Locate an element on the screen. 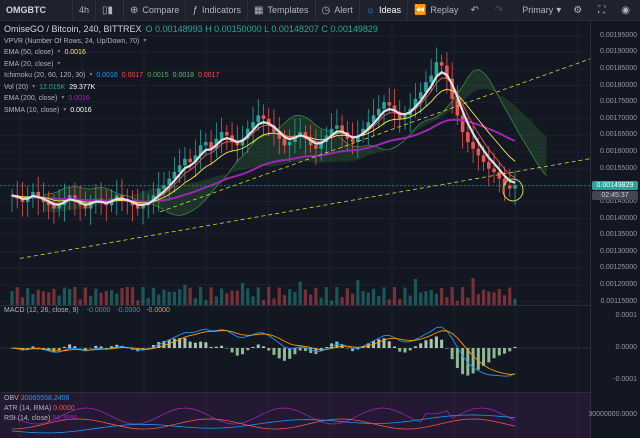 Image resolution: width=640 pixels, height=438 pixels. macd-pane-separator is located at coordinates (295, 305).